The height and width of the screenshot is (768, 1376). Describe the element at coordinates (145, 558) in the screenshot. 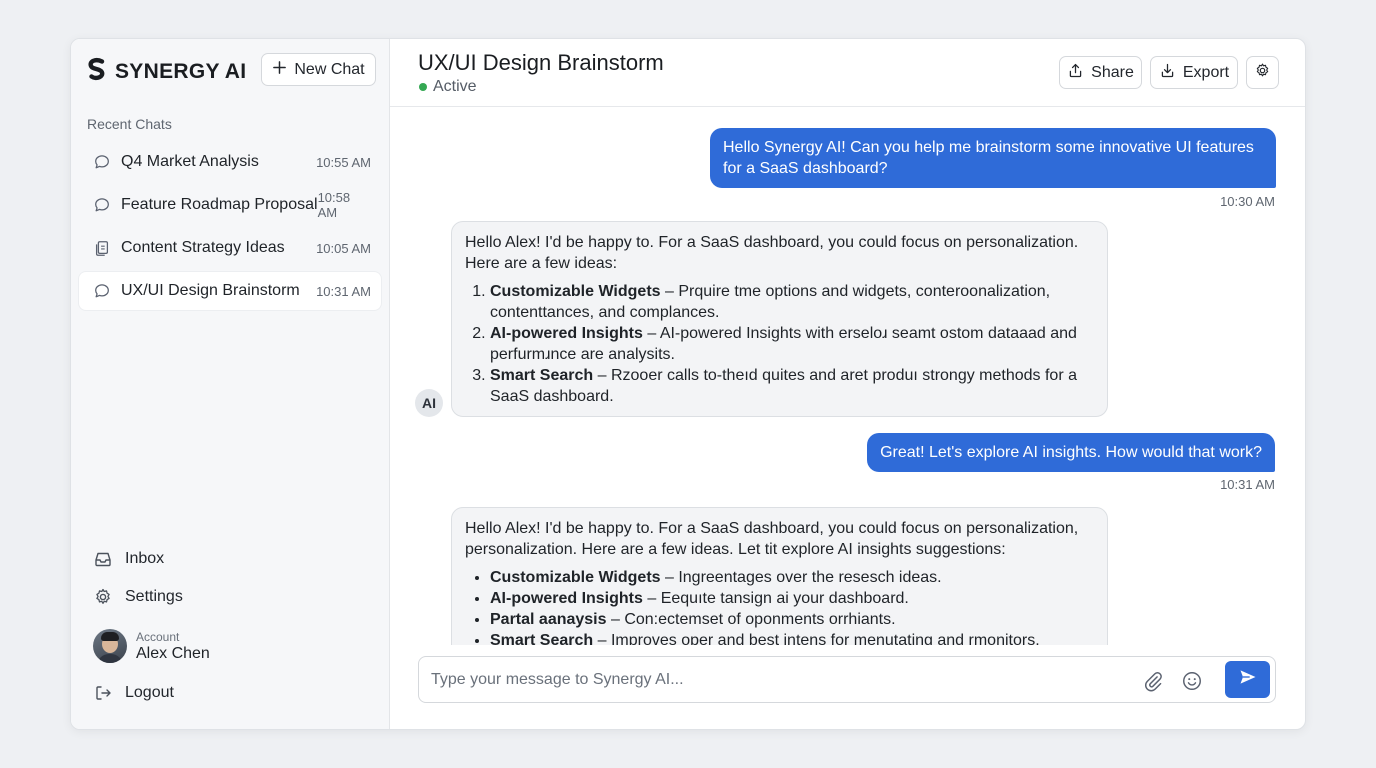

I see `sidebar-item-label: Inbox` at that location.